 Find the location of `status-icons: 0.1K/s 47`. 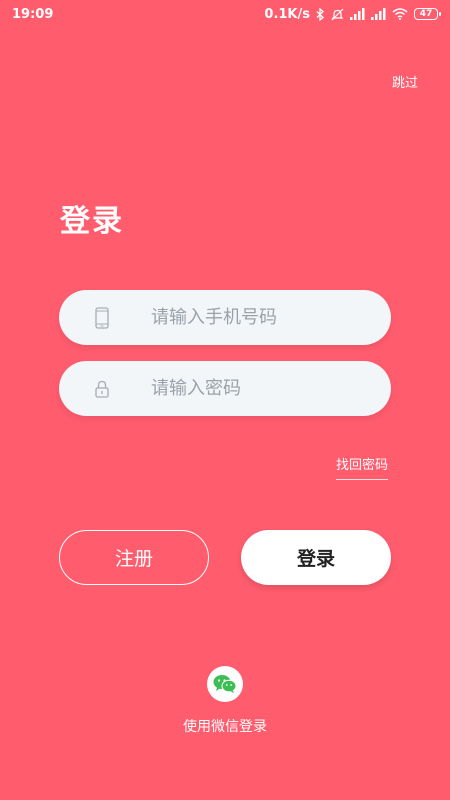

status-icons: 0.1K/s 47 is located at coordinates (352, 14).